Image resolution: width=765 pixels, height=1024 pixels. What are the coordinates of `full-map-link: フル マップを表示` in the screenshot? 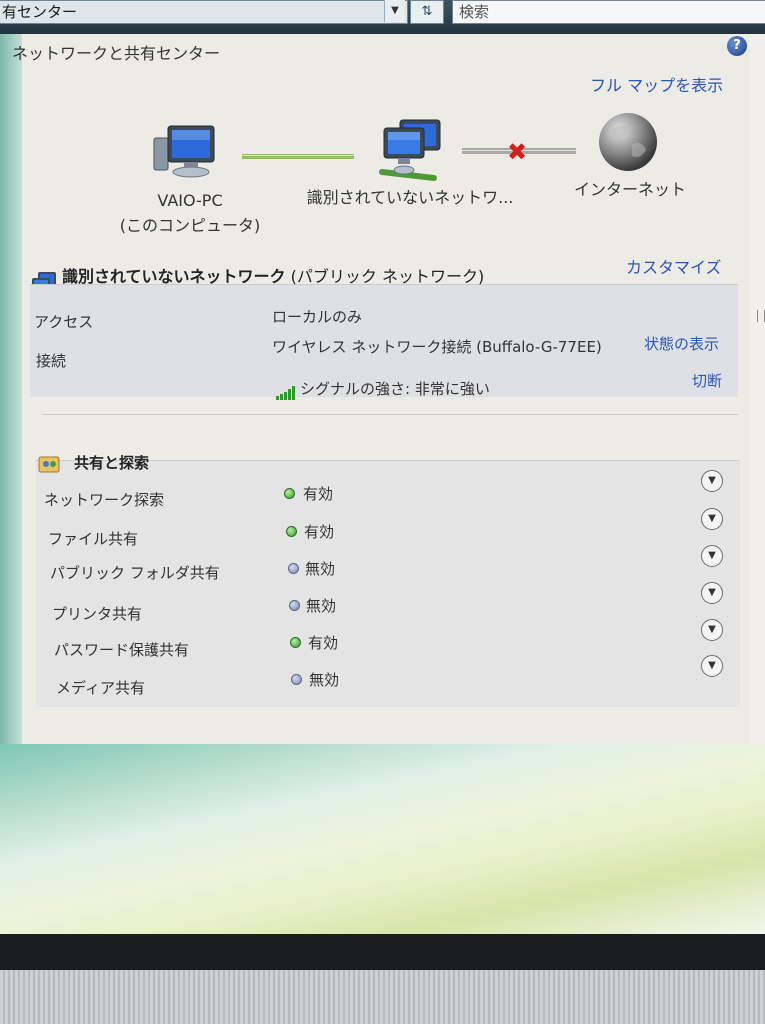 It's located at (656, 84).